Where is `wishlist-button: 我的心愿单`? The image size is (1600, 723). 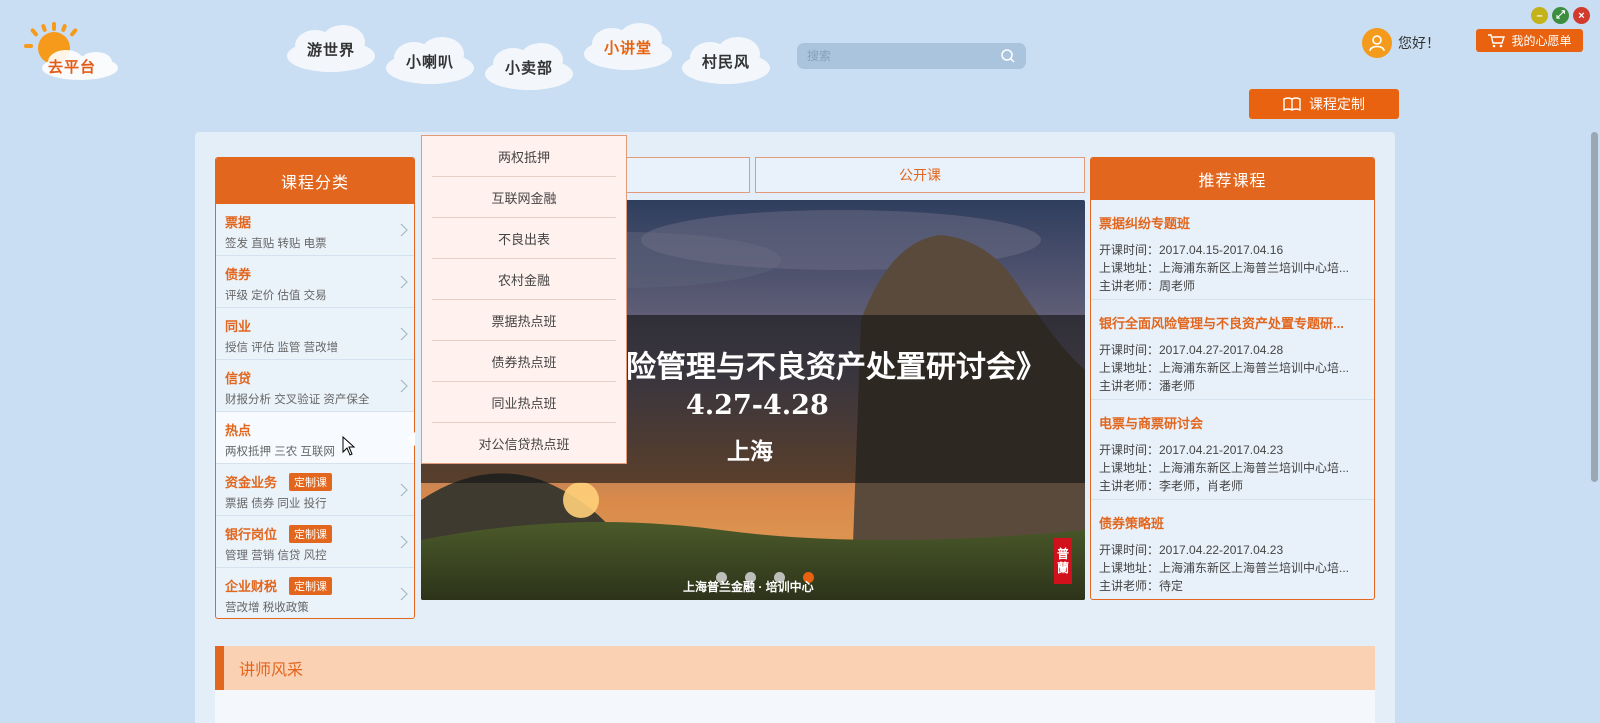
wishlist-button: 我的心愿单 is located at coordinates (1529, 40).